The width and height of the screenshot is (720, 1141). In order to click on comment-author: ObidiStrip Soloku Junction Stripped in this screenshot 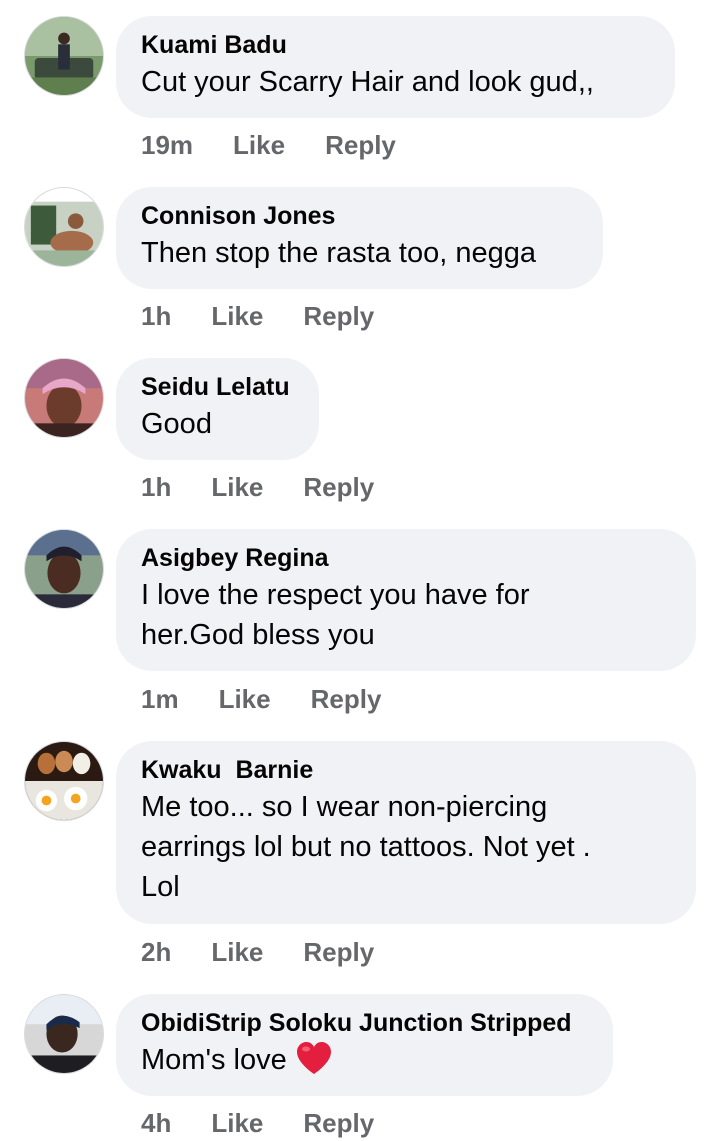, I will do `click(364, 1023)`.